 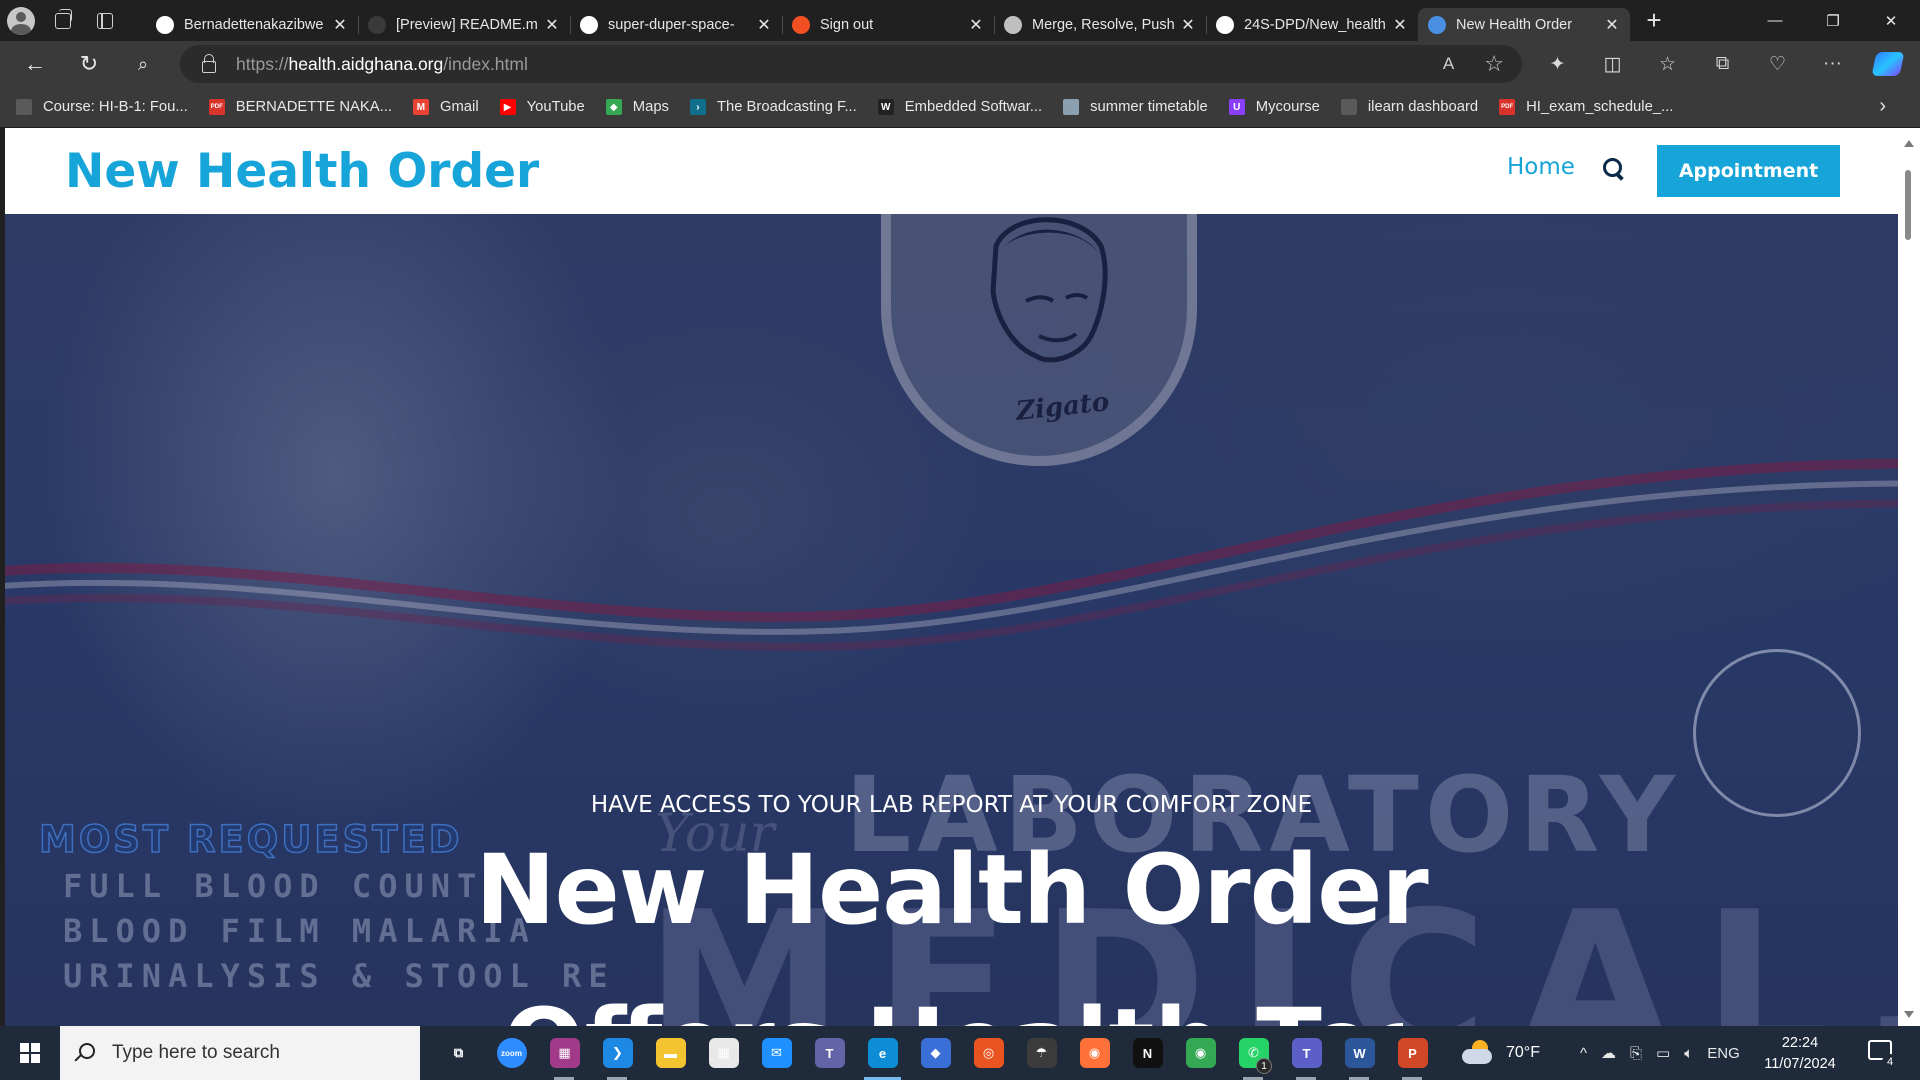 I want to click on browser-essentials-icon: ♡, so click(x=1777, y=64).